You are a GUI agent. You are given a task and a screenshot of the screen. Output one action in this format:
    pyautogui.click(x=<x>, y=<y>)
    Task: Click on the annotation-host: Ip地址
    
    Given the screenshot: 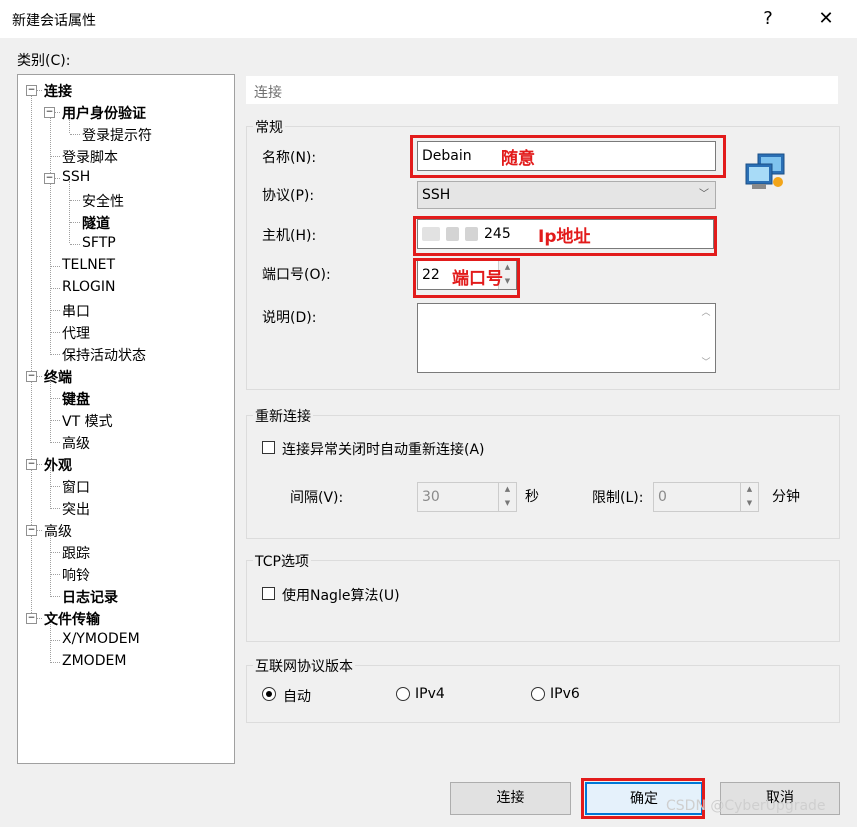 What is the action you would take?
    pyautogui.click(x=564, y=237)
    